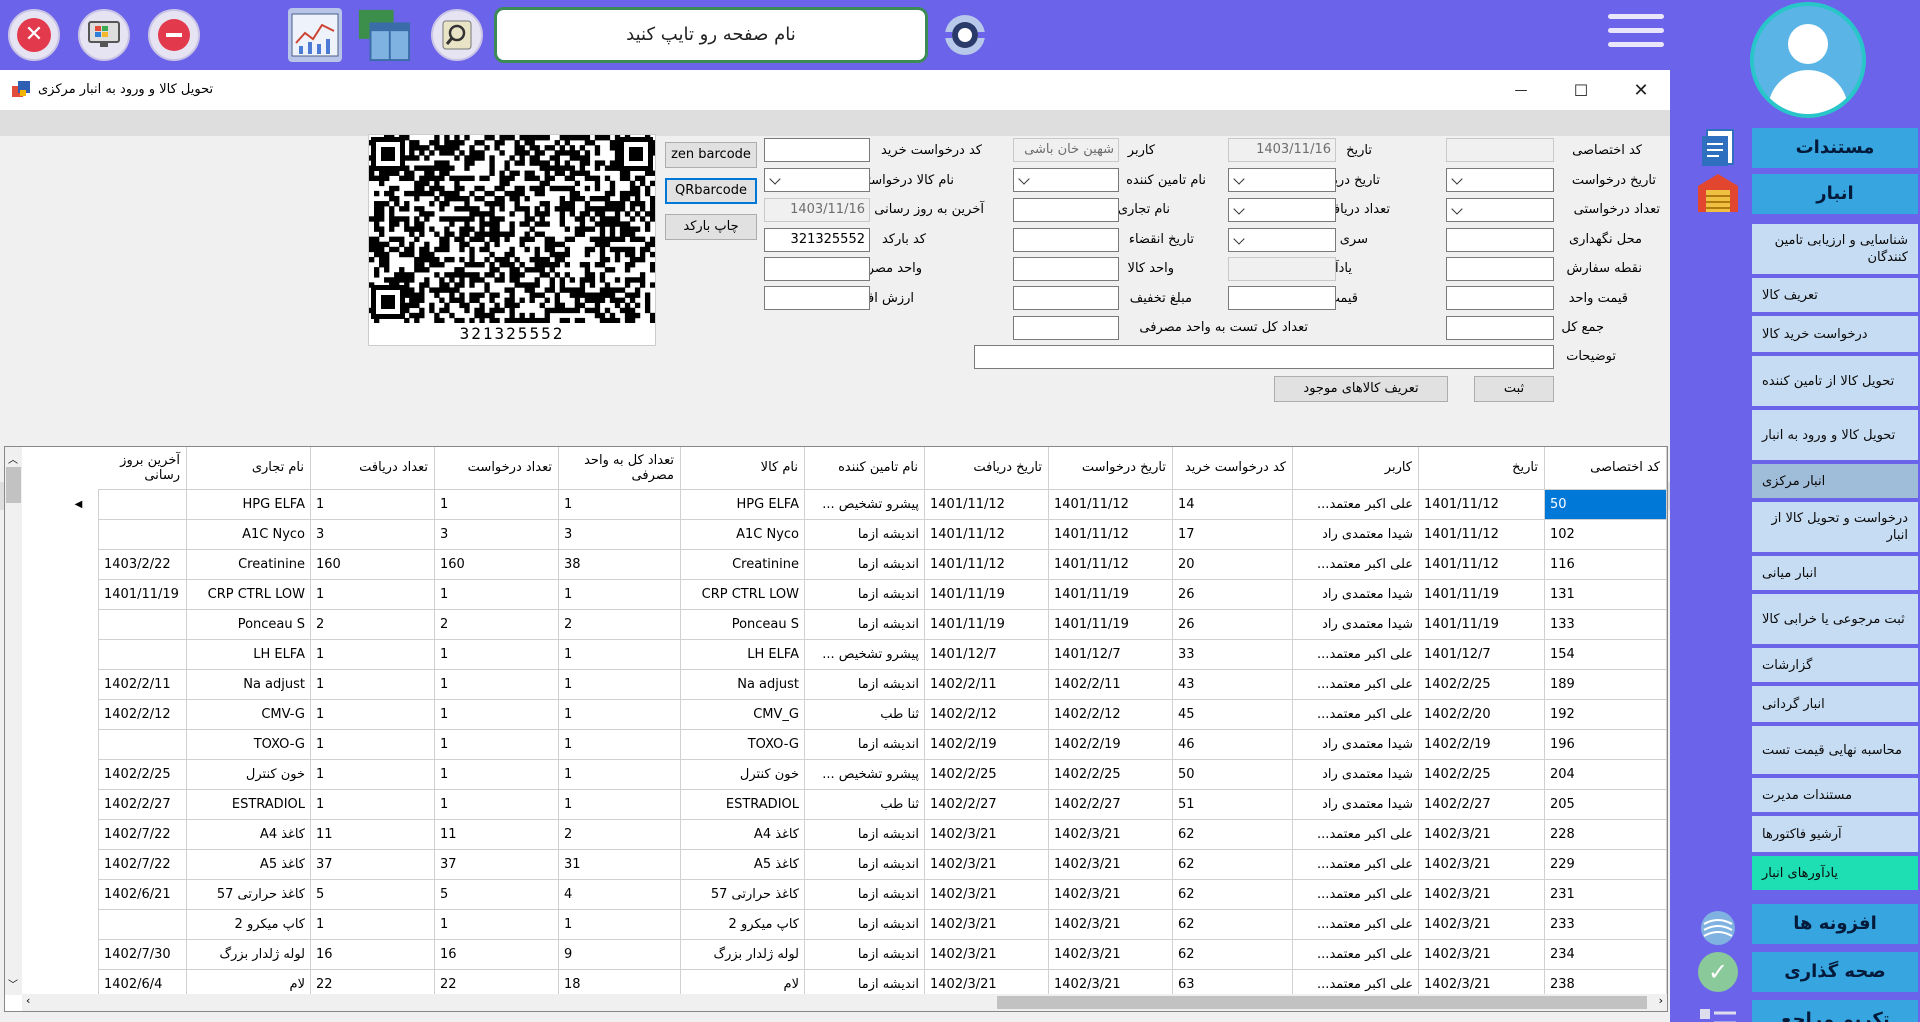 This screenshot has width=1920, height=1022. Describe the element at coordinates (1282, 269) in the screenshot. I see `yadavar-field` at that location.